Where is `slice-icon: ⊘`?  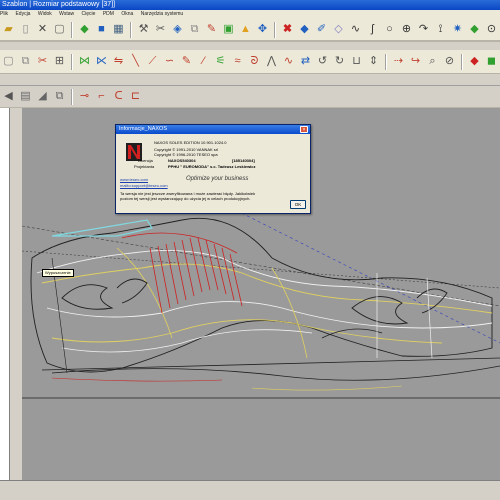 slice-icon: ⊘ is located at coordinates (449, 61).